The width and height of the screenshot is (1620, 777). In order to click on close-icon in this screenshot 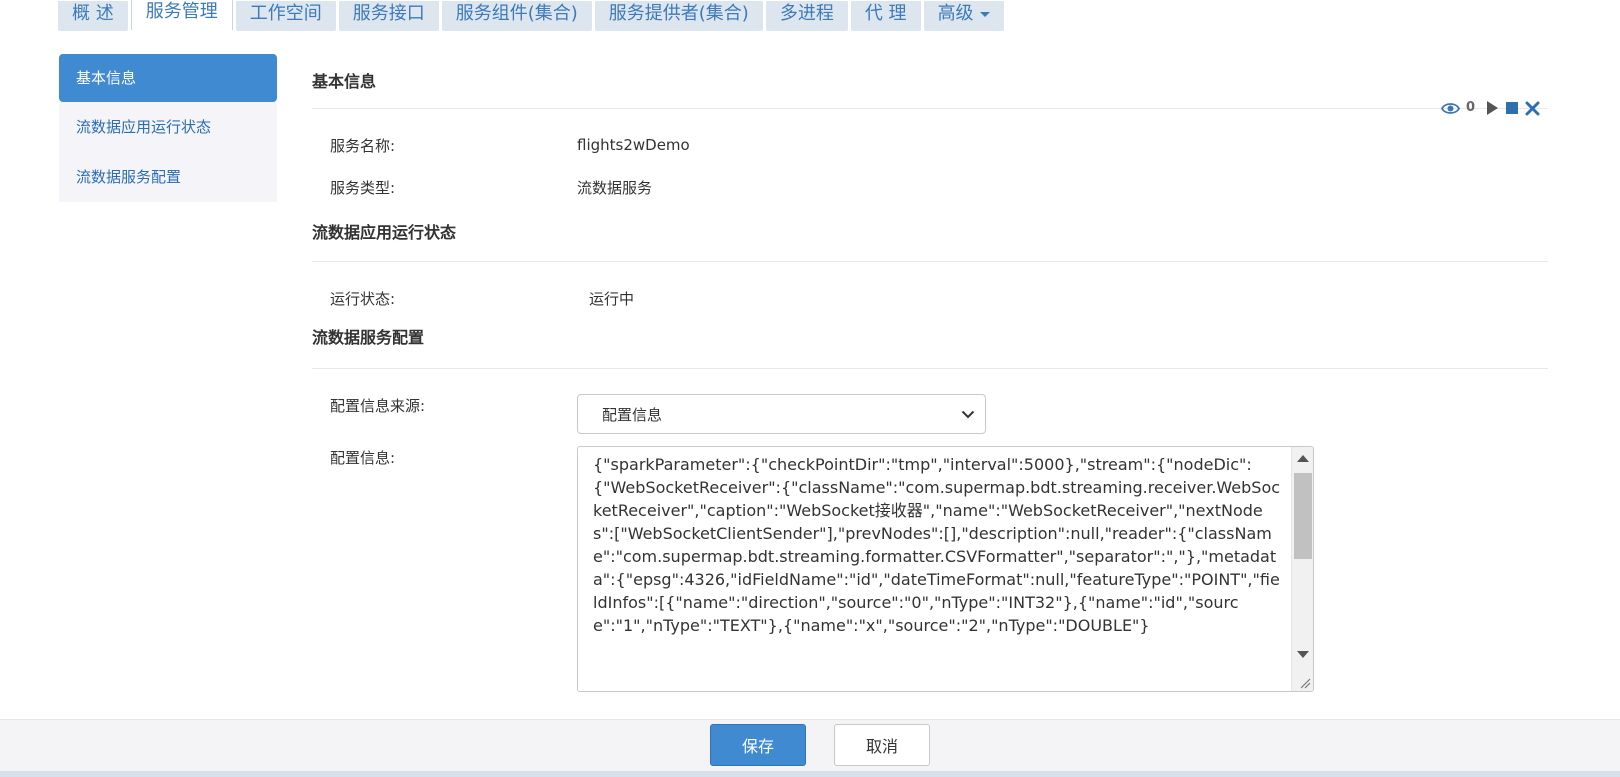, I will do `click(1532, 108)`.